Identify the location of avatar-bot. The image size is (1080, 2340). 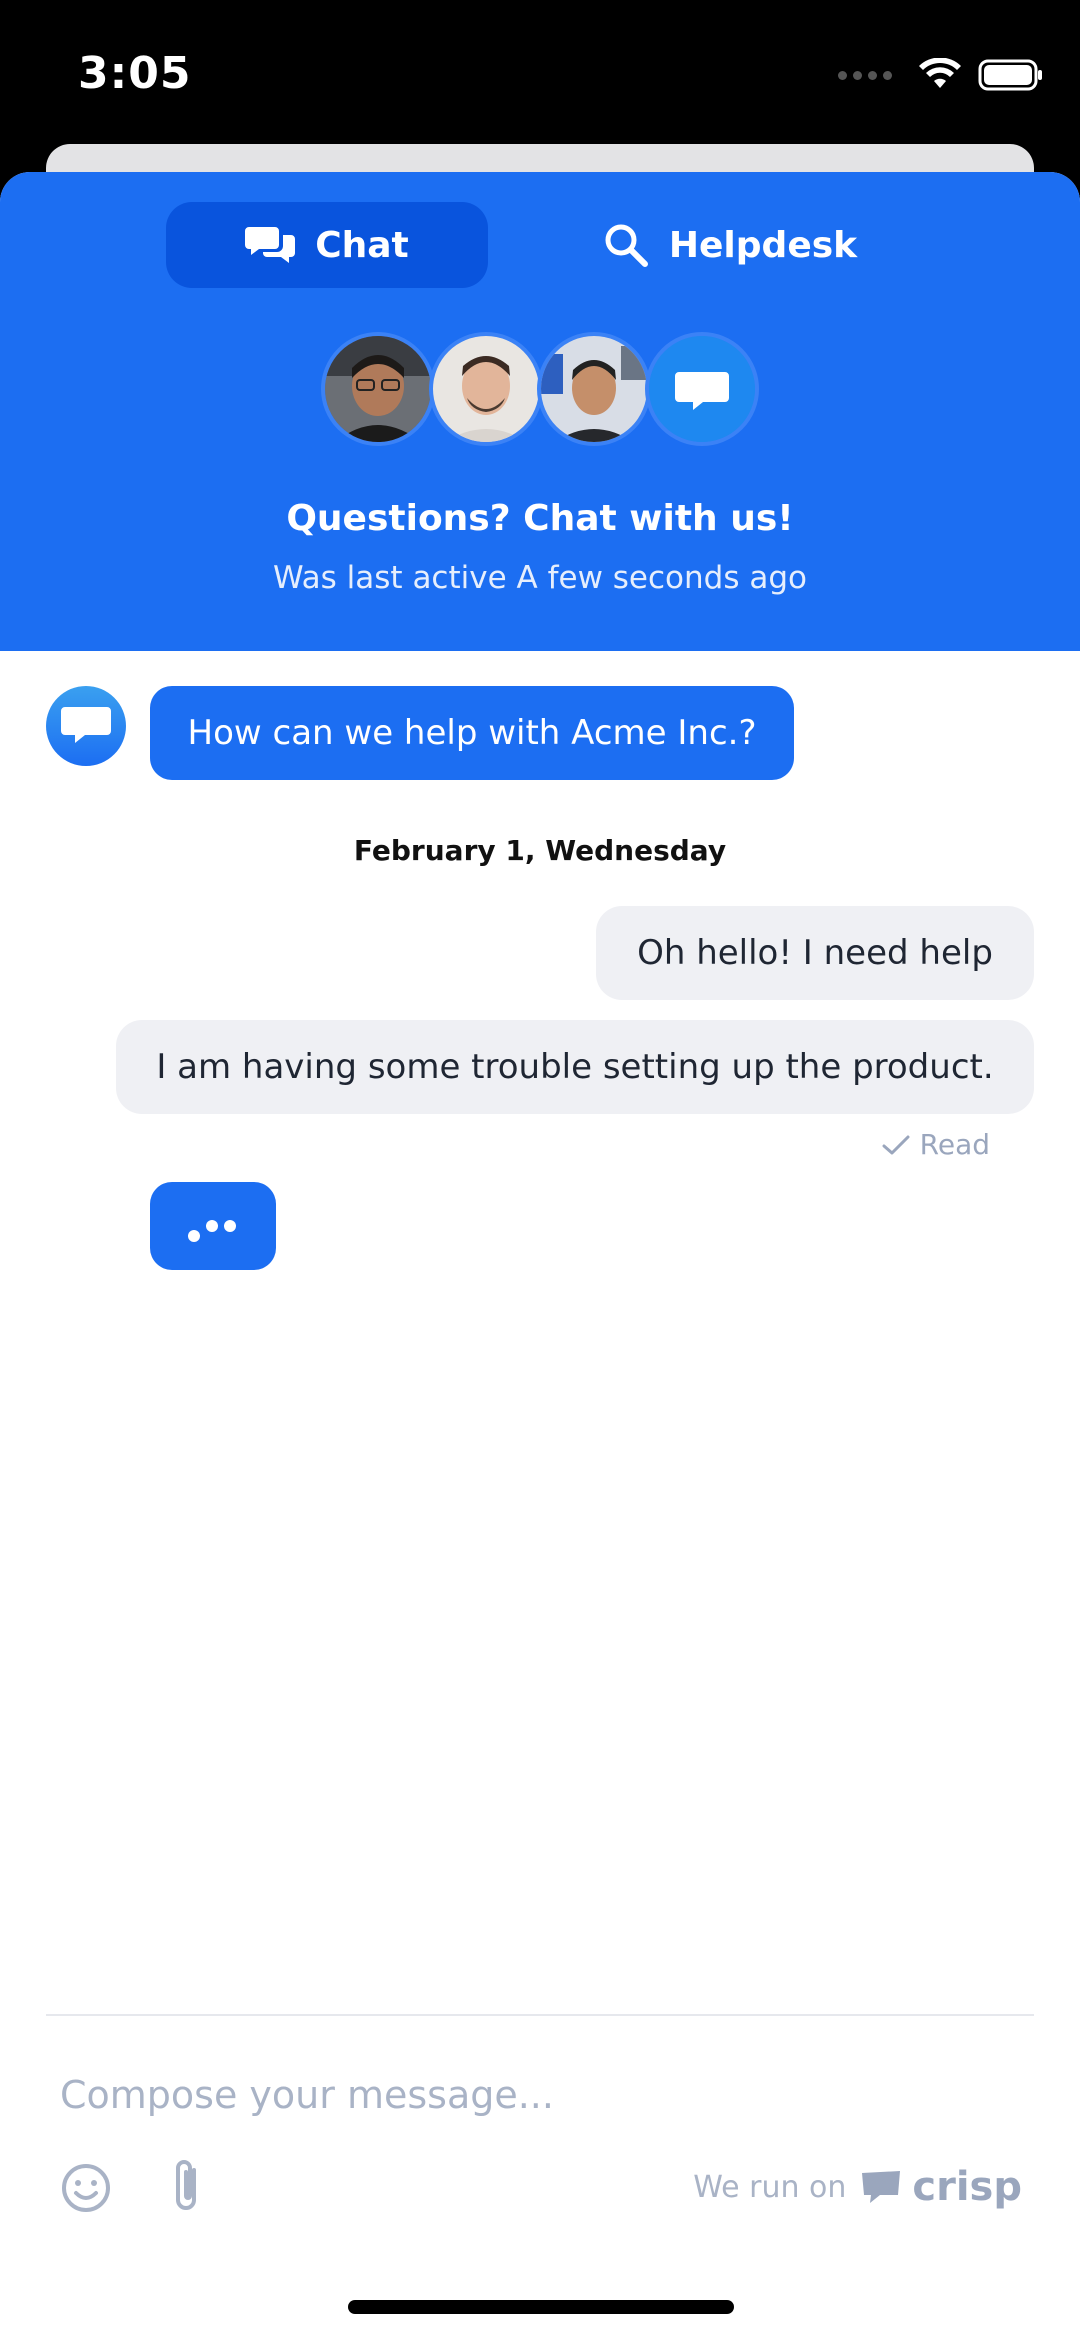
(702, 389).